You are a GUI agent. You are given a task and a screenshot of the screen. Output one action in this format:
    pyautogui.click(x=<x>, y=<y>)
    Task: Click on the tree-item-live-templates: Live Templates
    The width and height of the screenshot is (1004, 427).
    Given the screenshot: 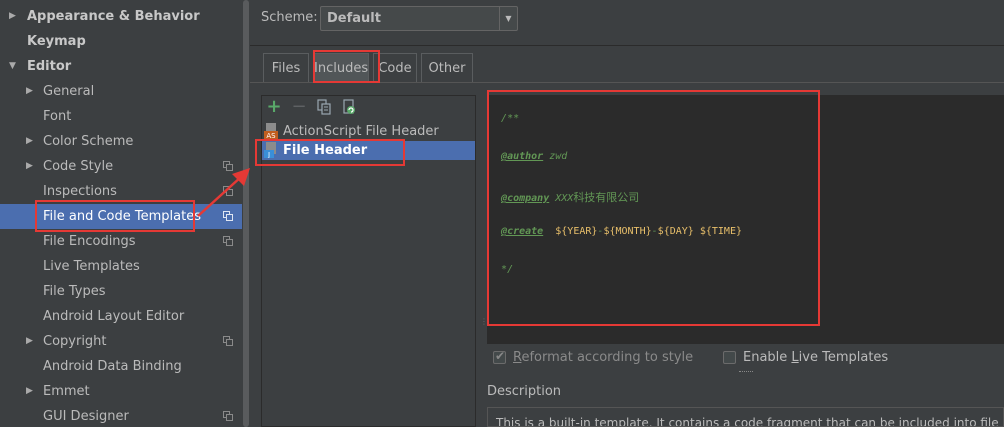 What is the action you would take?
    pyautogui.click(x=121, y=266)
    